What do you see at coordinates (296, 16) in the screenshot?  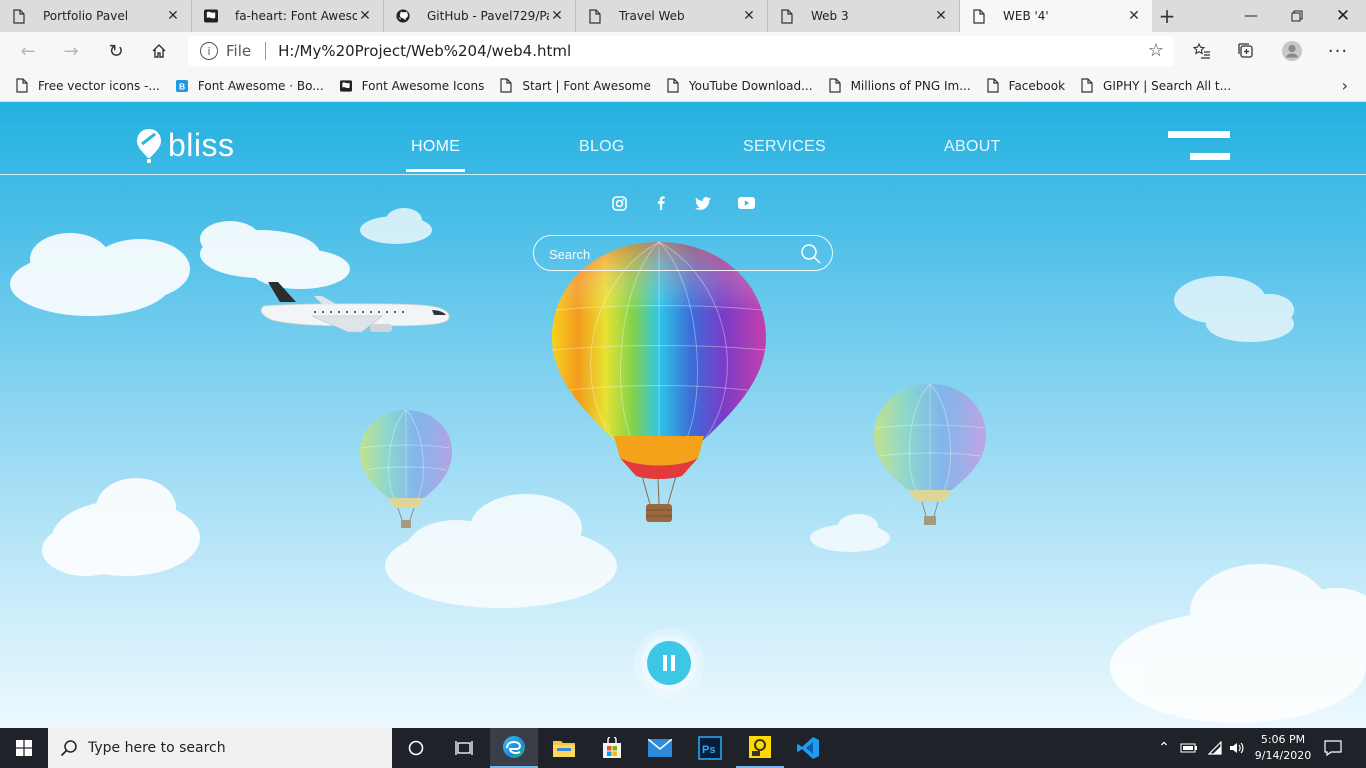 I see `tab-title: fa-heart: Font Awesome` at bounding box center [296, 16].